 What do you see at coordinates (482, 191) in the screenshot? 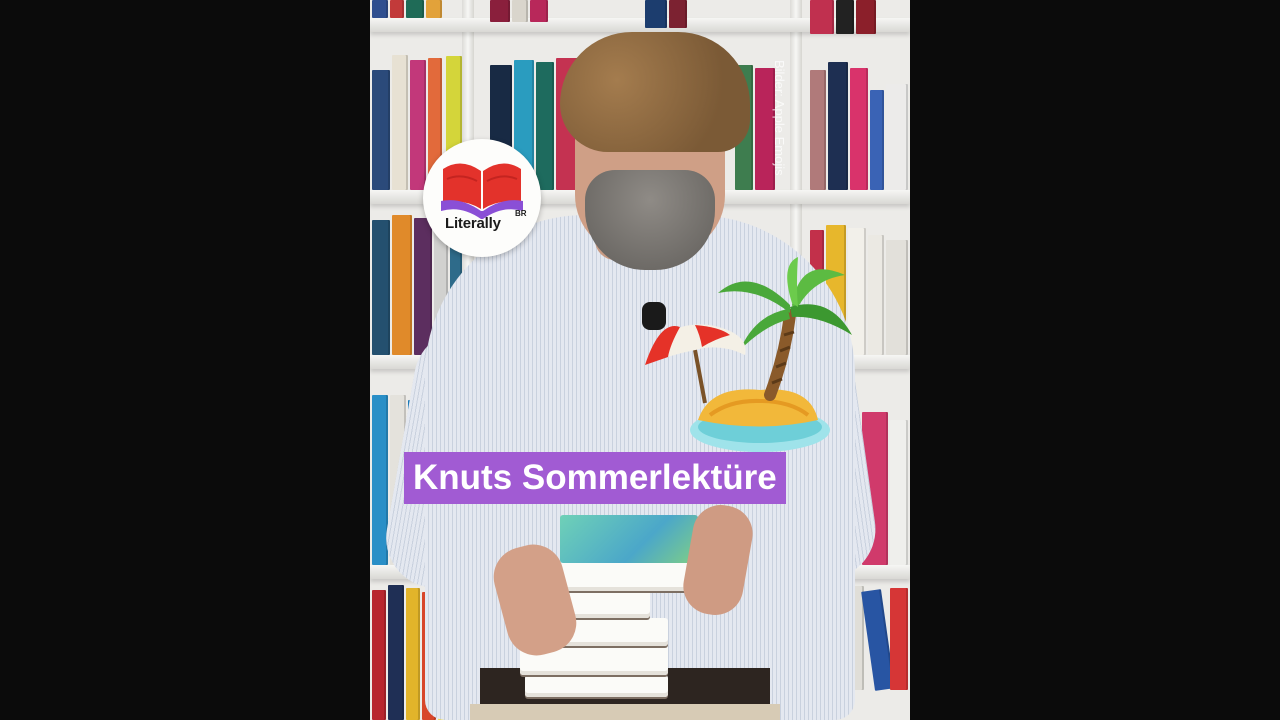
I see `open-book-logo-icon` at bounding box center [482, 191].